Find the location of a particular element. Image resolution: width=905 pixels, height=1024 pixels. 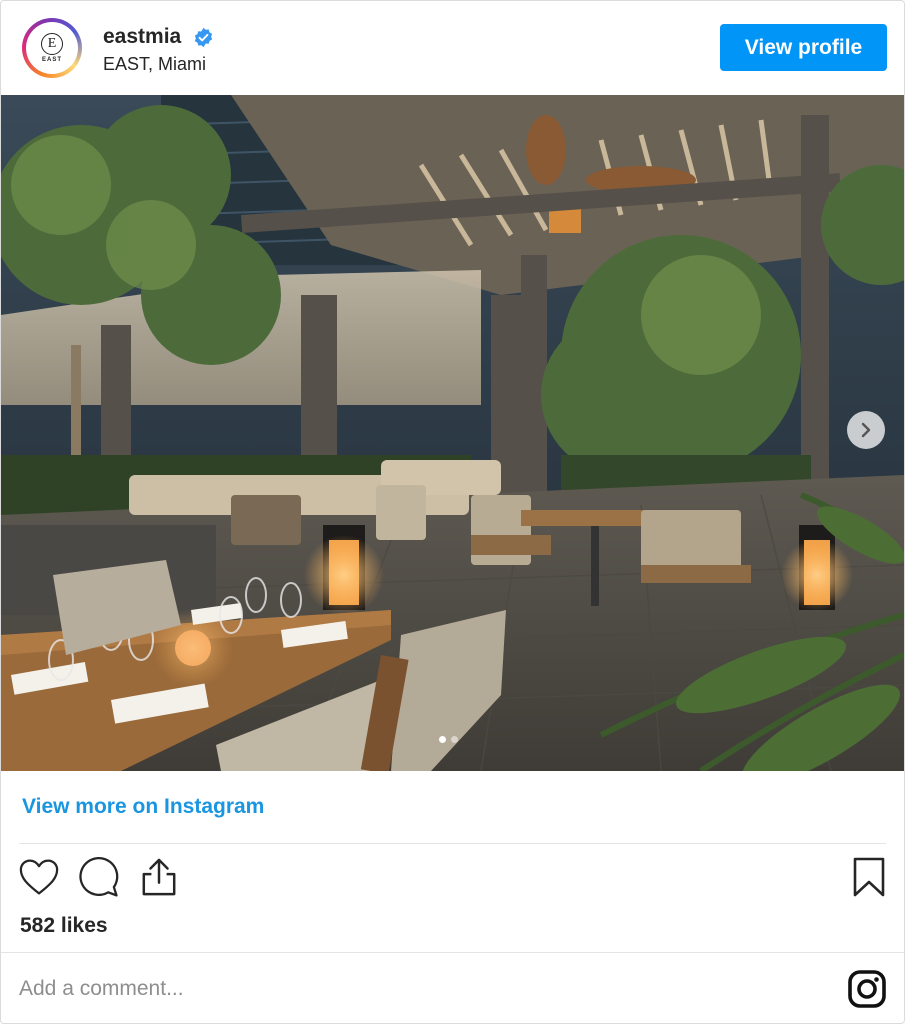

comment-button is located at coordinates (99, 879).